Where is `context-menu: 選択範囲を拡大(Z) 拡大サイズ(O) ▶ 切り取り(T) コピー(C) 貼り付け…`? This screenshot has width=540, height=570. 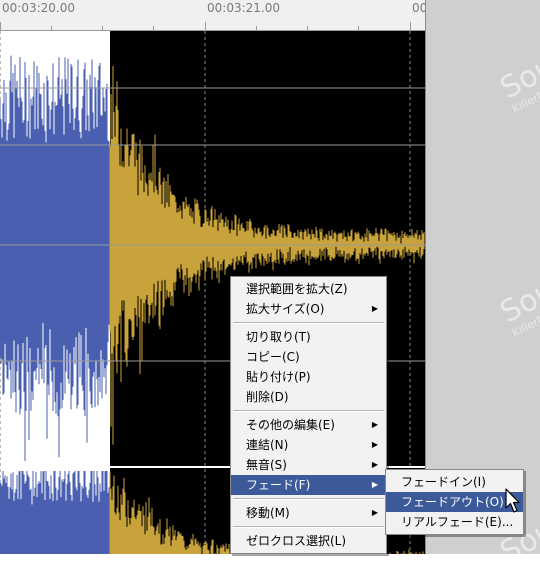
context-menu: 選択範囲を拡大(Z) 拡大サイズ(O) ▶ 切り取り(T) コピー(C) 貼り付け… is located at coordinates (308, 415).